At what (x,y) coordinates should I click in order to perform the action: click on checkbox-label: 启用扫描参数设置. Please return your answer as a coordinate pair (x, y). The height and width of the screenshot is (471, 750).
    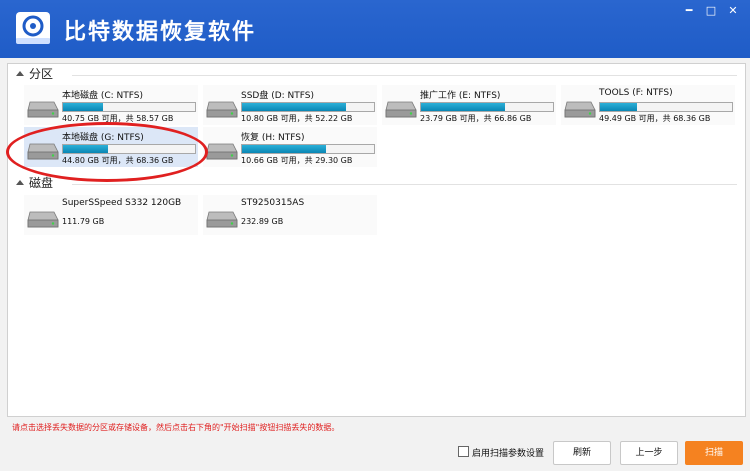
    Looking at the image, I should click on (508, 454).